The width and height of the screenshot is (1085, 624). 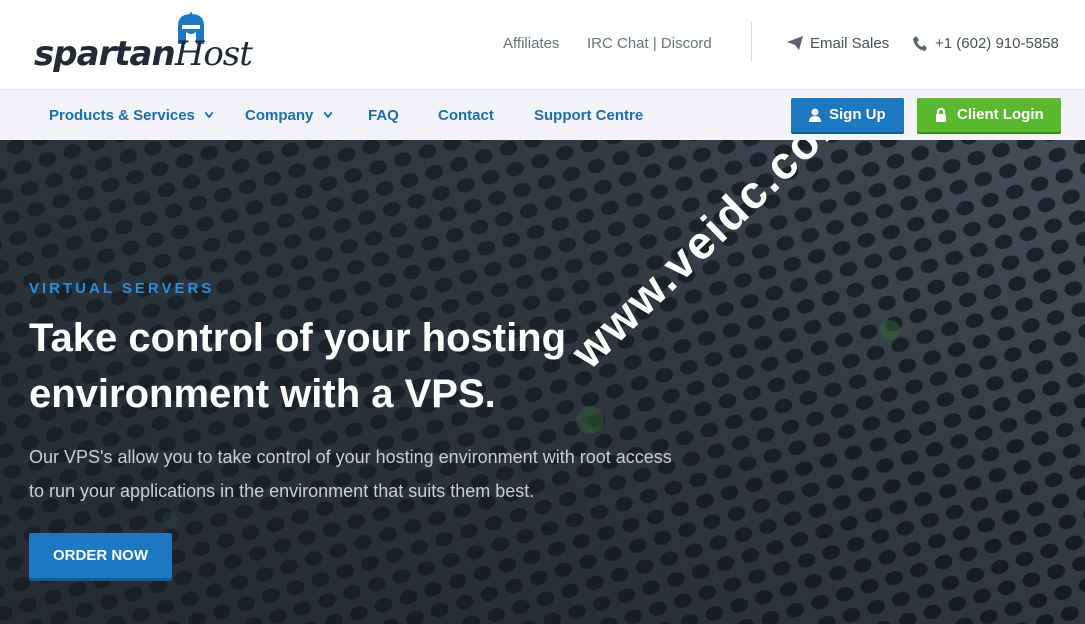 I want to click on order-now-button: ORDER NOW, so click(x=100, y=555).